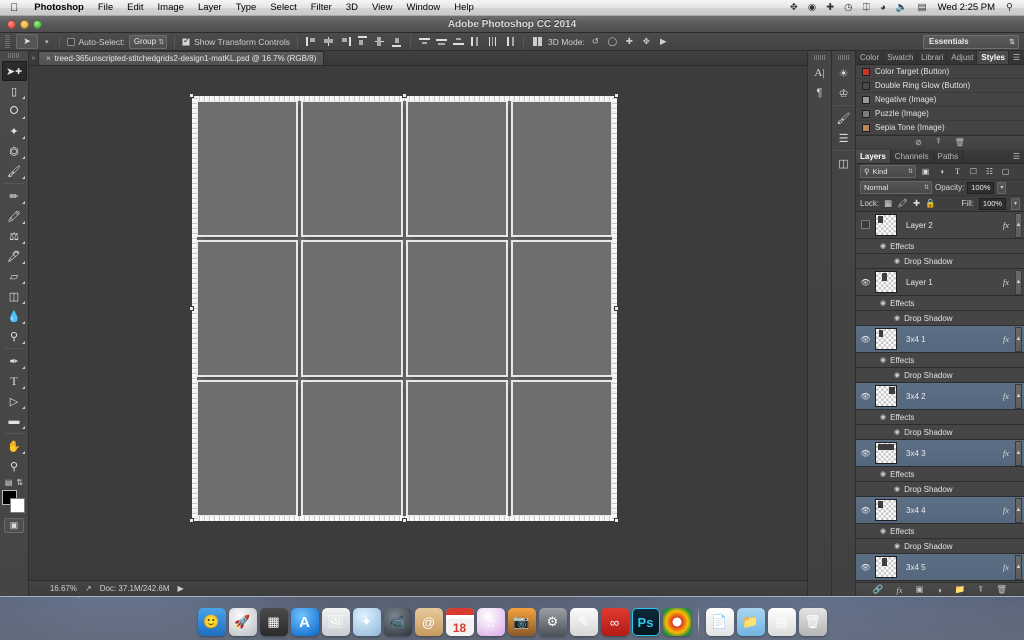 This screenshot has width=1024, height=640. Describe the element at coordinates (382, 8) in the screenshot. I see `menu-item-view: View` at that location.